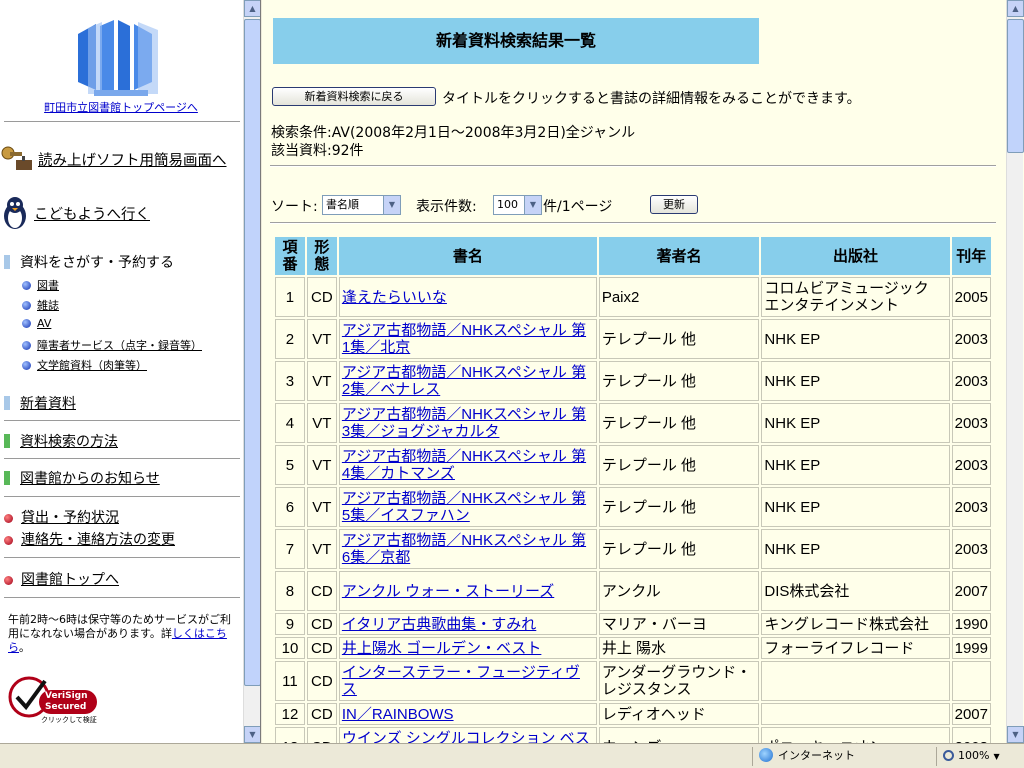 Image resolution: width=1024 pixels, height=768 pixels. What do you see at coordinates (398, 714) in the screenshot?
I see `title-link: IN／RAINBOWS` at bounding box center [398, 714].